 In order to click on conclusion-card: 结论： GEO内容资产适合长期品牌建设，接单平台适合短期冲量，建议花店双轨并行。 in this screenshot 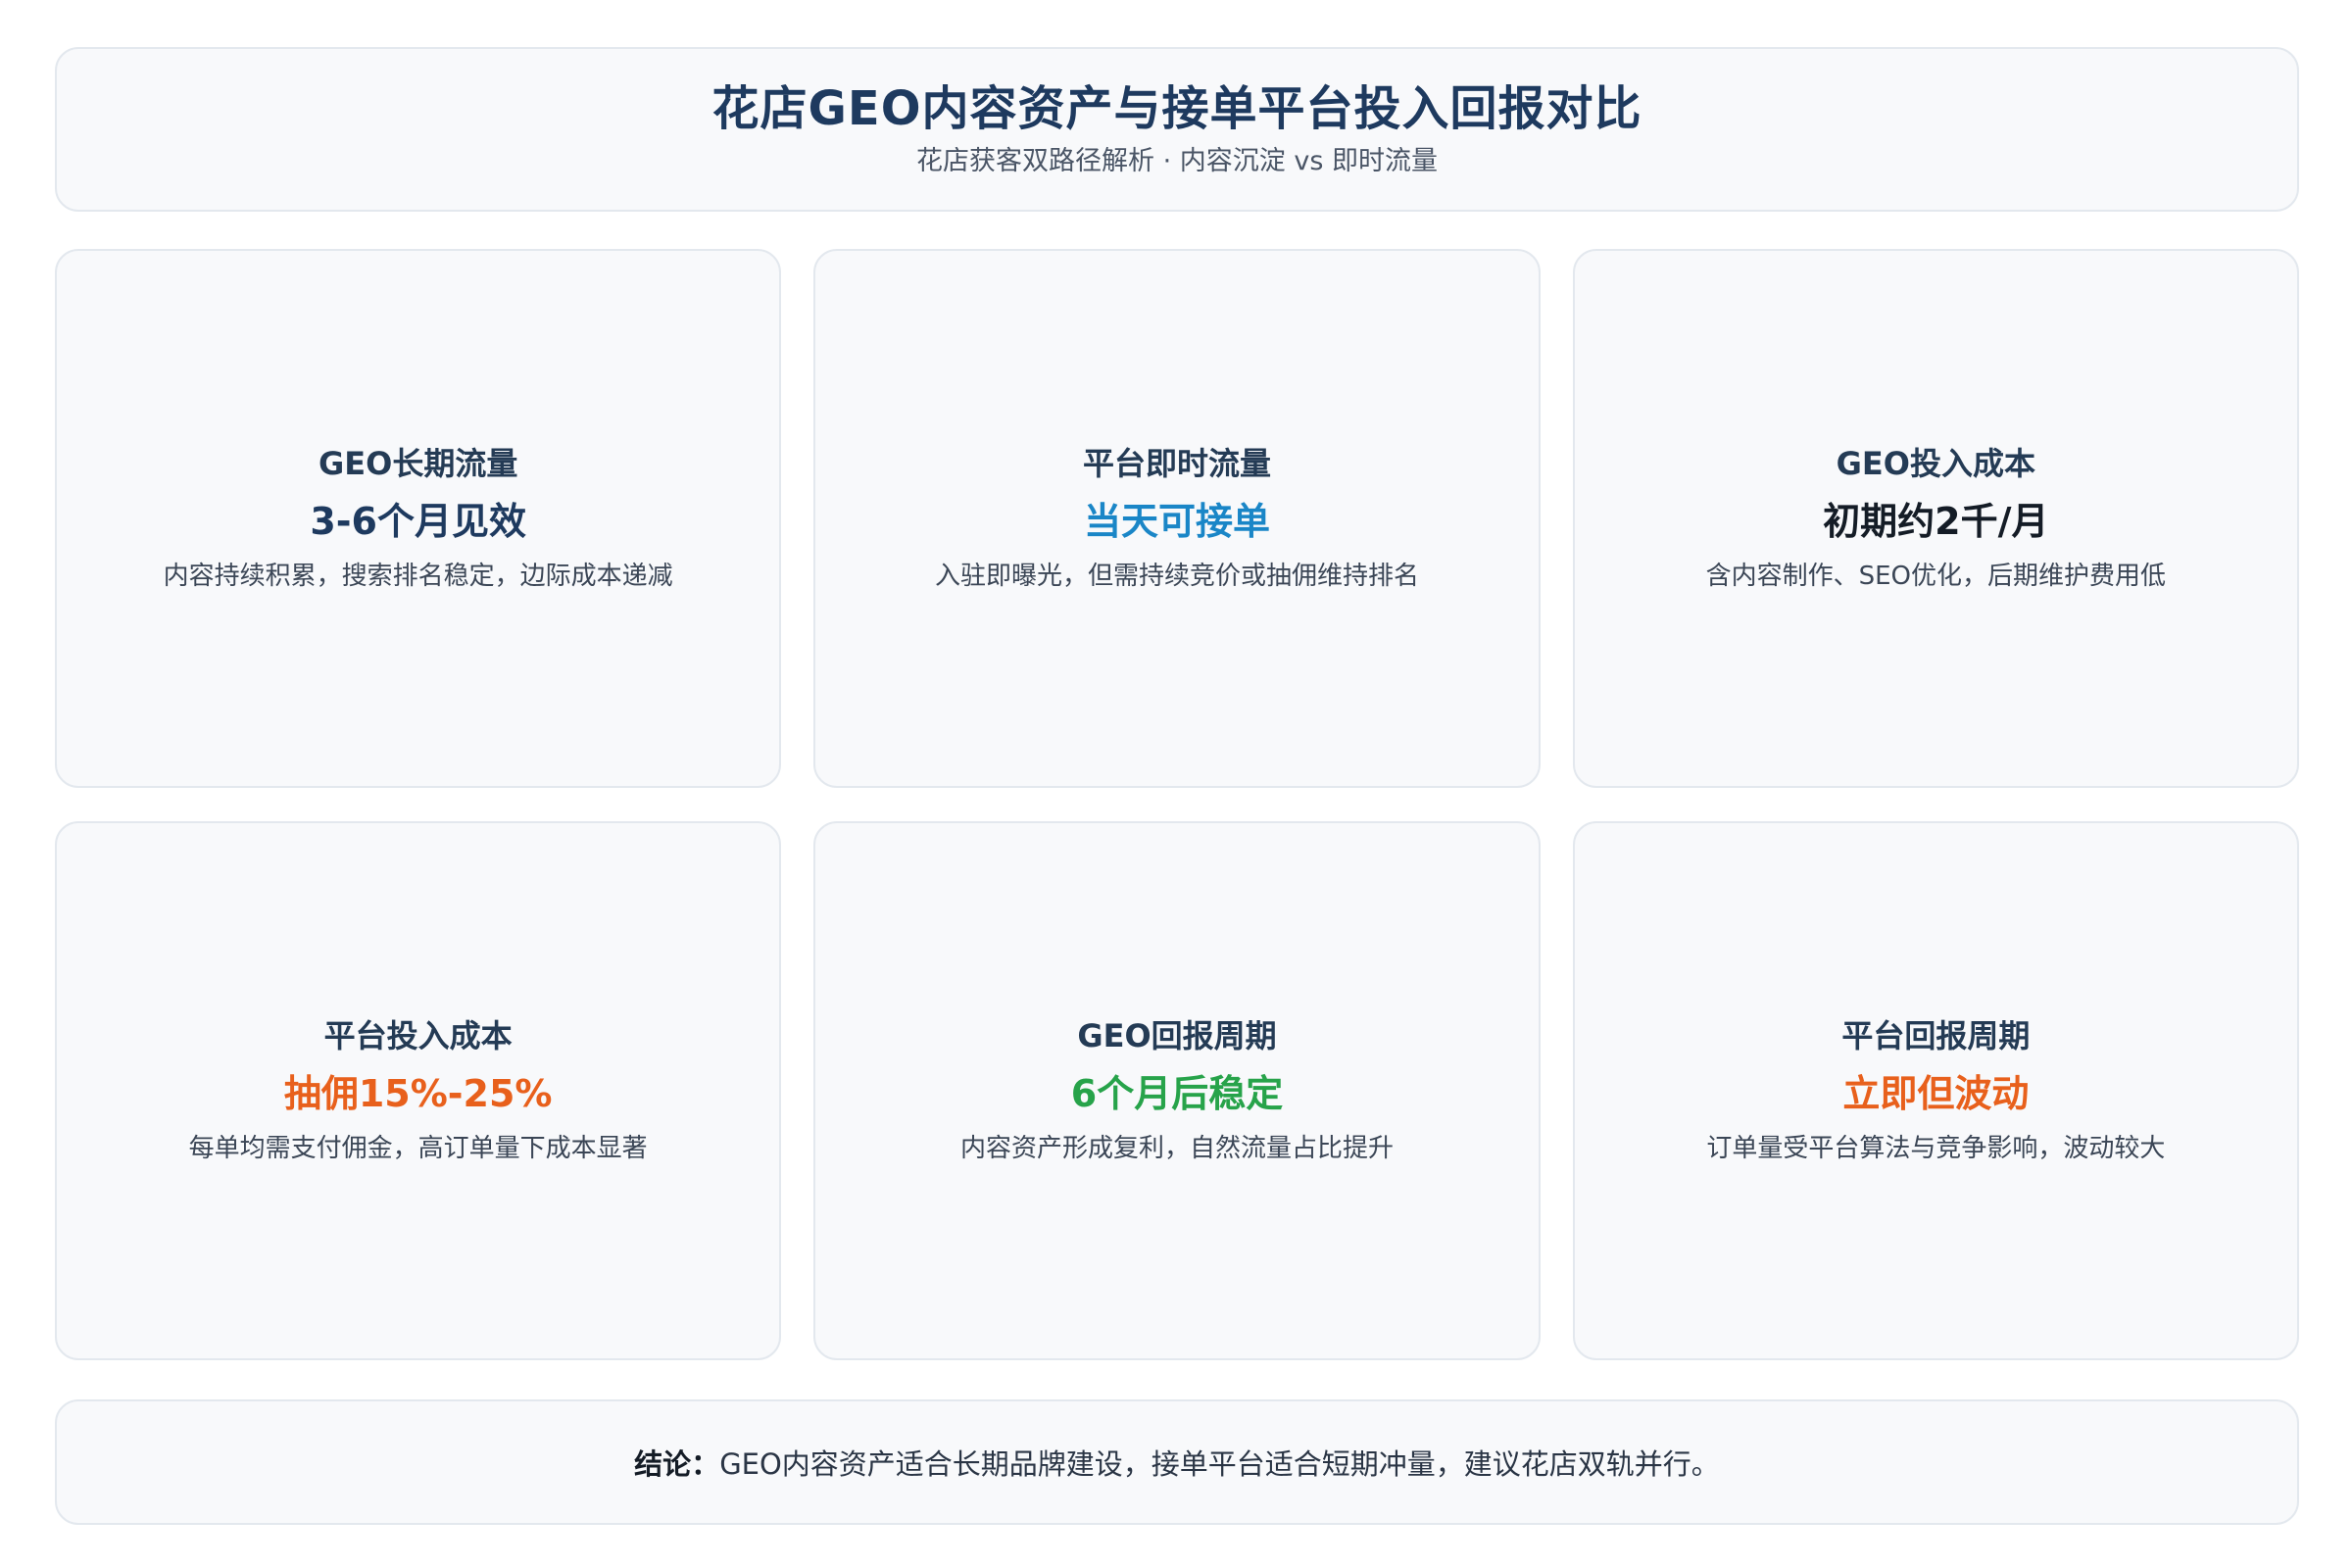, I will do `click(1177, 1462)`.